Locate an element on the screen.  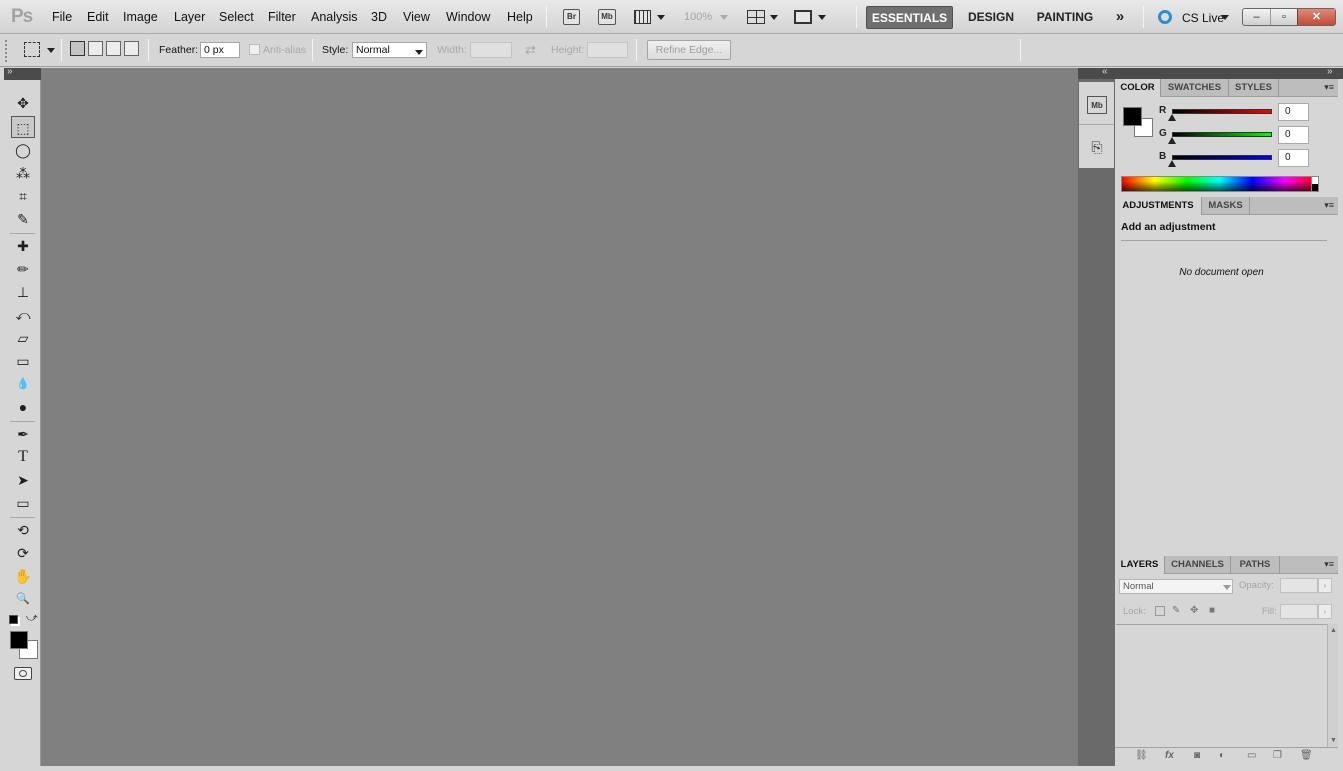
adjustments-panel-menu-icon: ▾≡ is located at coordinates (1329, 205).